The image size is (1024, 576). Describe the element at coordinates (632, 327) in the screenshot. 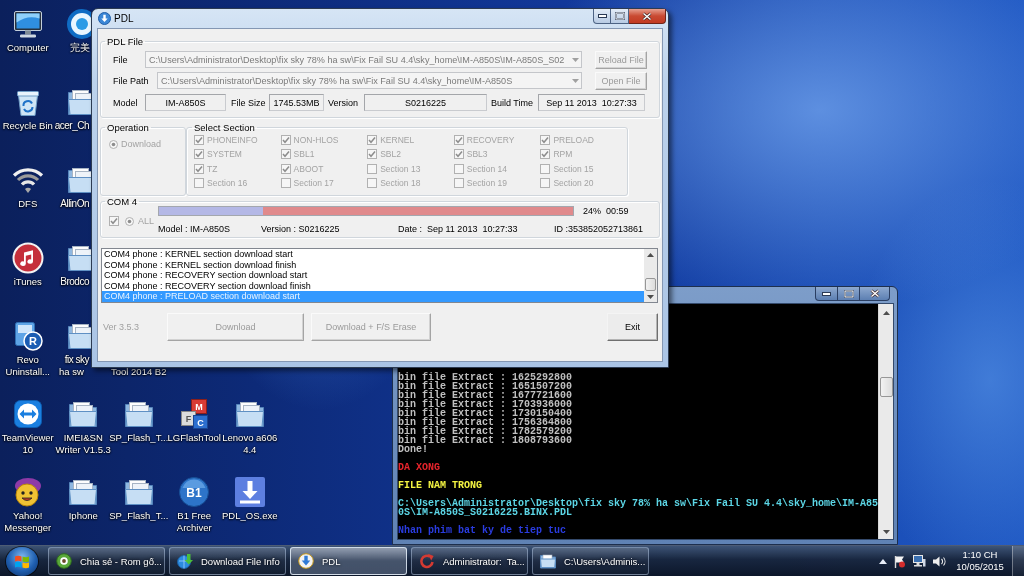

I see `exit-button: Exit` at that location.